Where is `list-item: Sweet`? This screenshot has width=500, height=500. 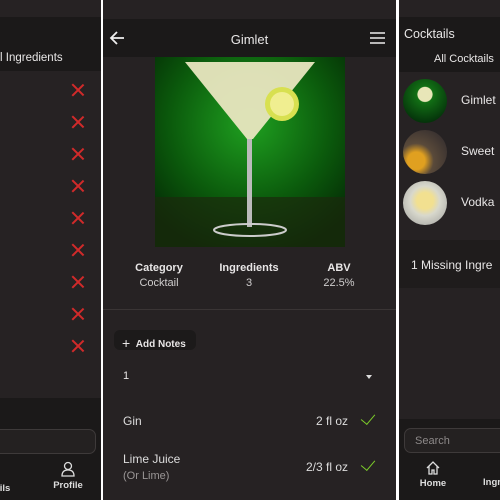 list-item: Sweet is located at coordinates (451, 152).